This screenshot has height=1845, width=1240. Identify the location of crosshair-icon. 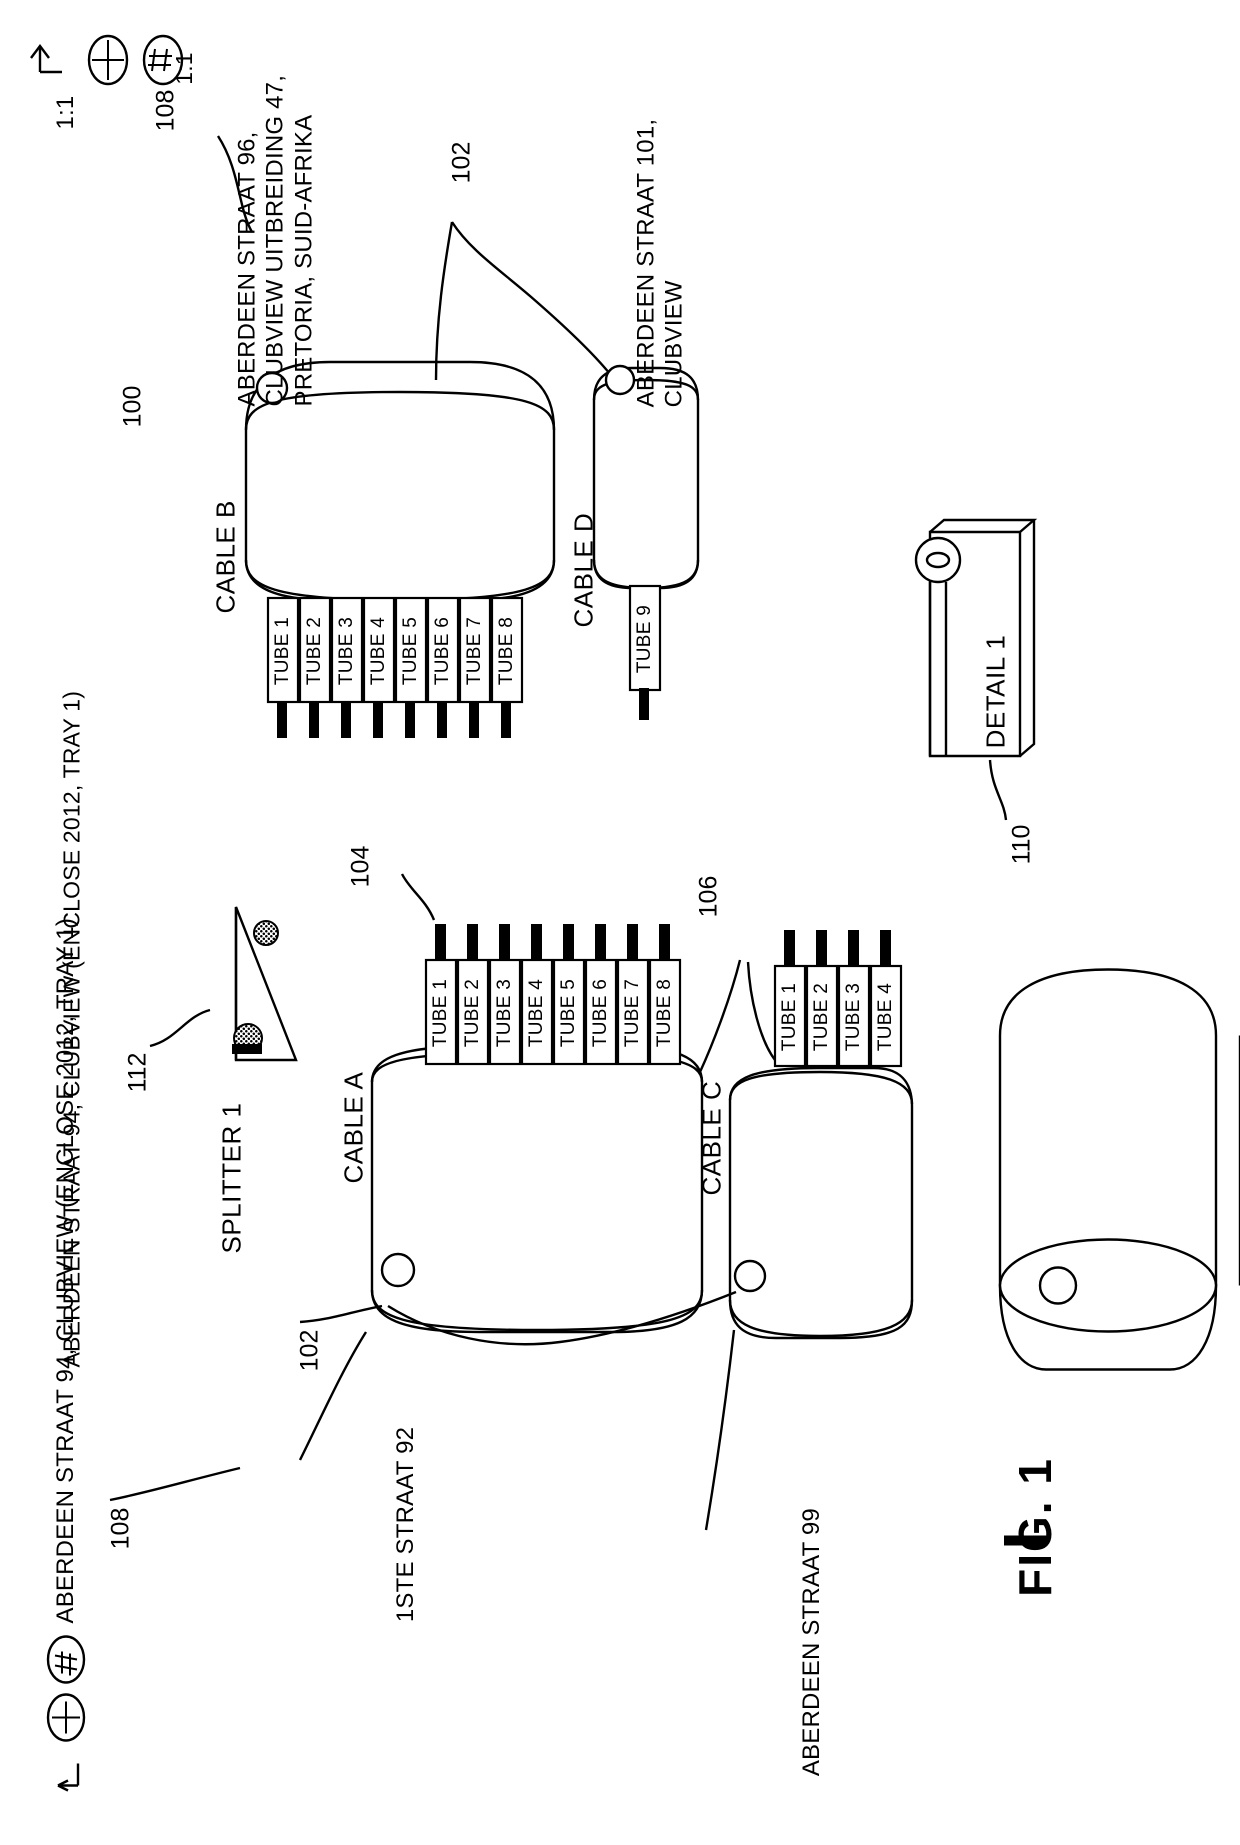
(108, 60).